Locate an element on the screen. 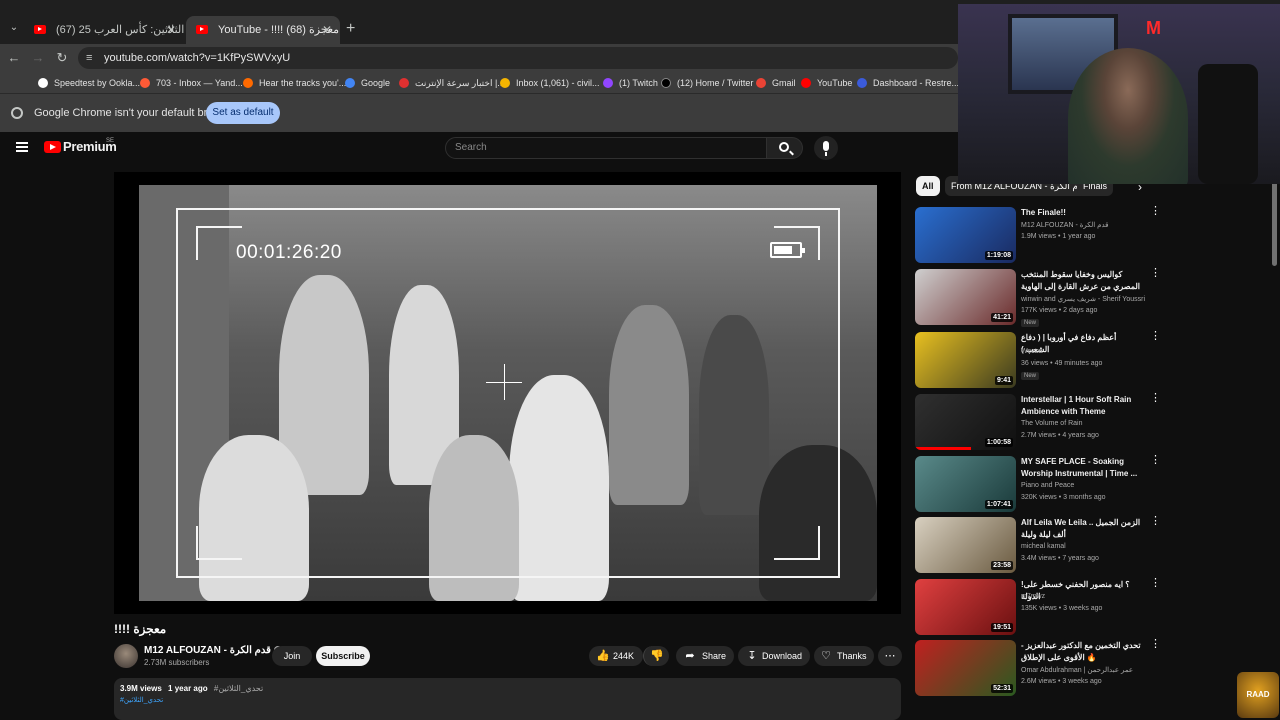  webcam-gaming-chair is located at coordinates (1228, 124).